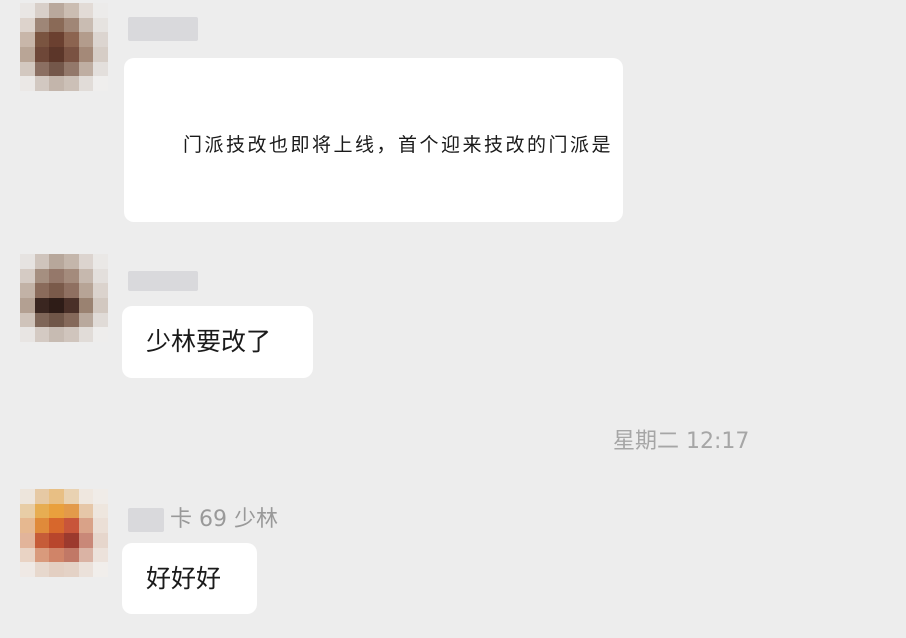 The width and height of the screenshot is (906, 638). Describe the element at coordinates (209, 341) in the screenshot. I see `message-text: 少林要改了` at that location.